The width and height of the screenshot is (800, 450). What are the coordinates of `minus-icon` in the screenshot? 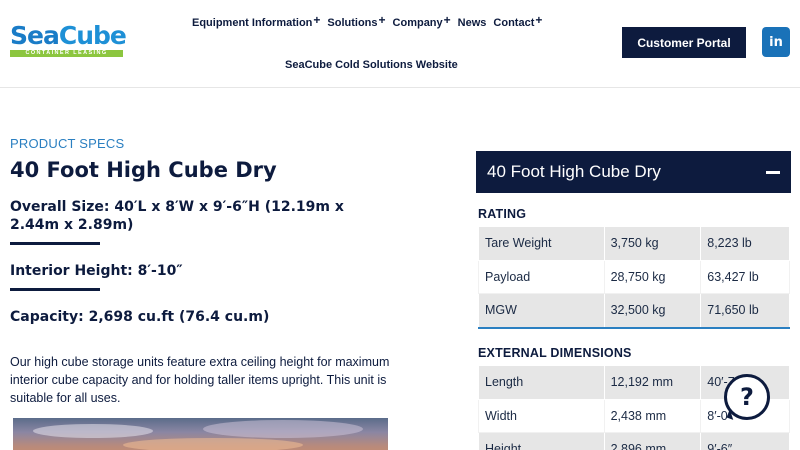 It's located at (773, 172).